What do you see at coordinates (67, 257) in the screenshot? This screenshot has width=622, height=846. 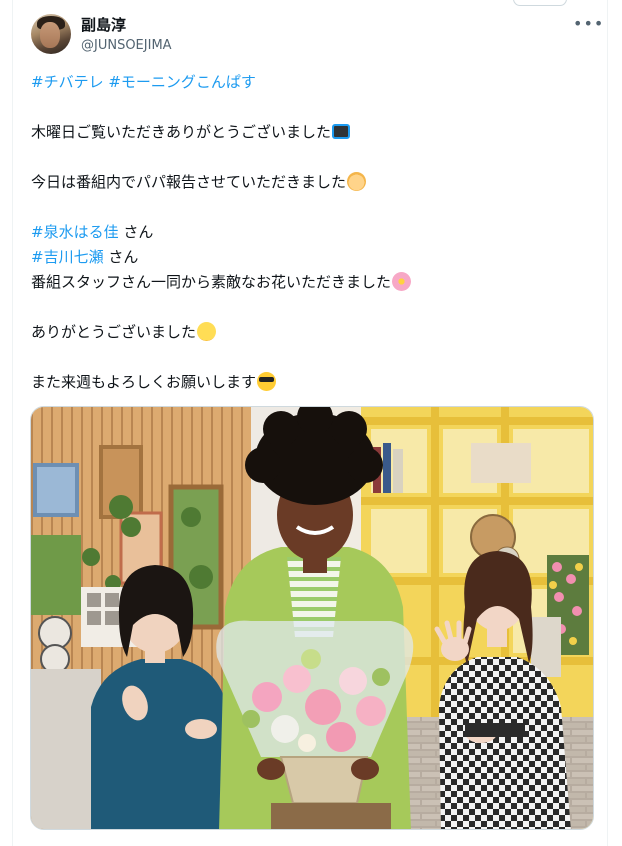 I see `hashtag-yoshikawa-nanase: #吉川七瀬` at bounding box center [67, 257].